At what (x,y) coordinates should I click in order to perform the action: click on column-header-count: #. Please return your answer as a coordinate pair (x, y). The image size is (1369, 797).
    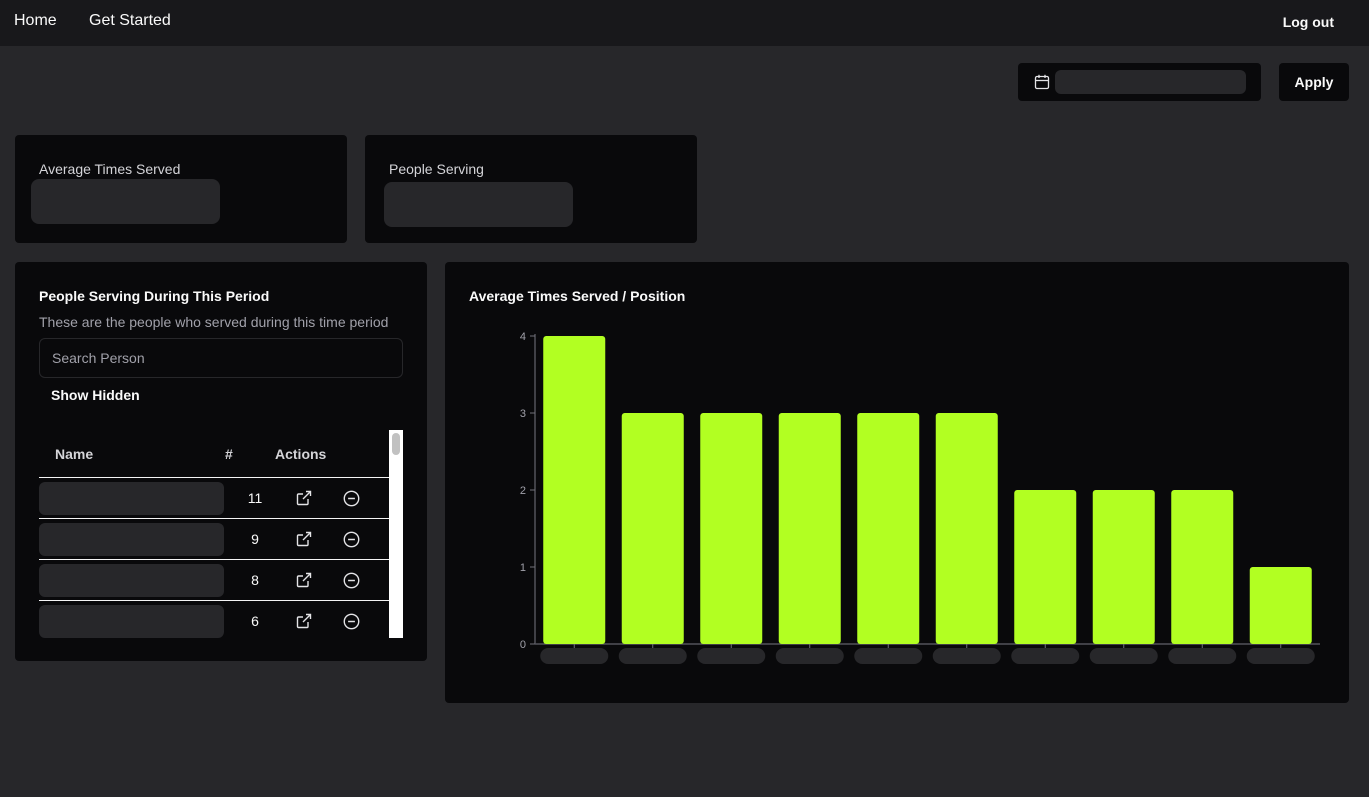
    Looking at the image, I should click on (229, 454).